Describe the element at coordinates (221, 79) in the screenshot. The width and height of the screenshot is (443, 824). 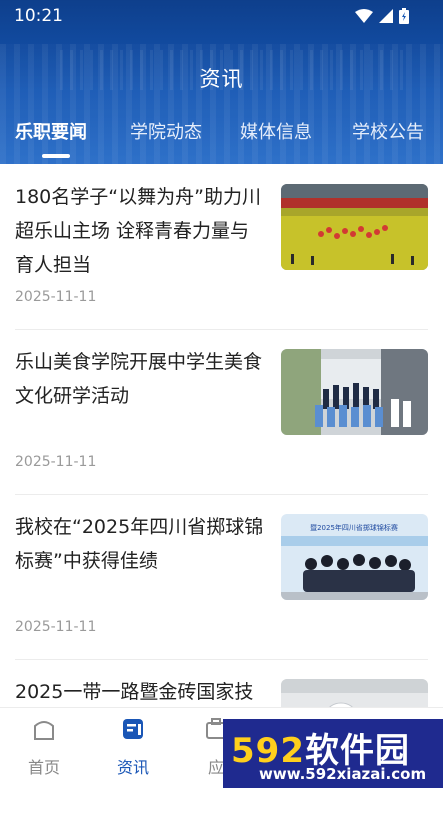
I see `page-title: 资讯` at that location.